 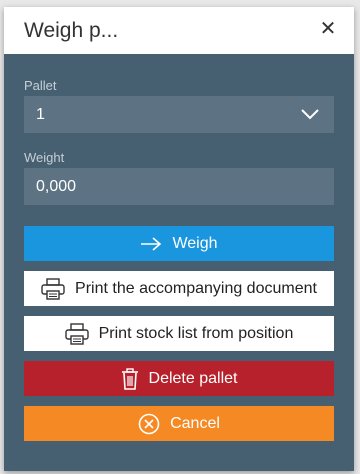 What do you see at coordinates (40, 114) in the screenshot?
I see `pallet-select-value: 1` at bounding box center [40, 114].